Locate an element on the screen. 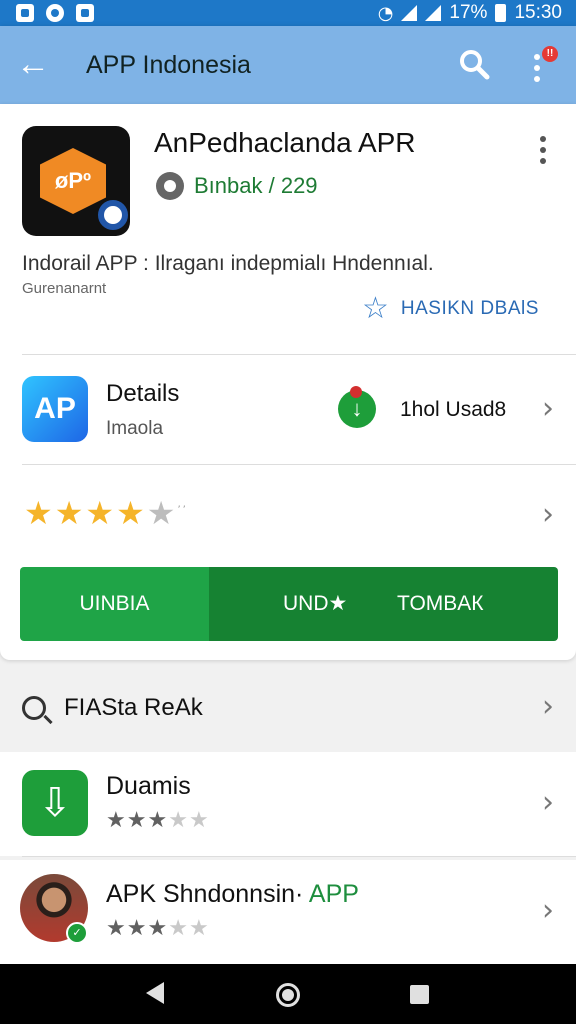 The width and height of the screenshot is (576, 1024). image-notification-icon is located at coordinates (25, 13).